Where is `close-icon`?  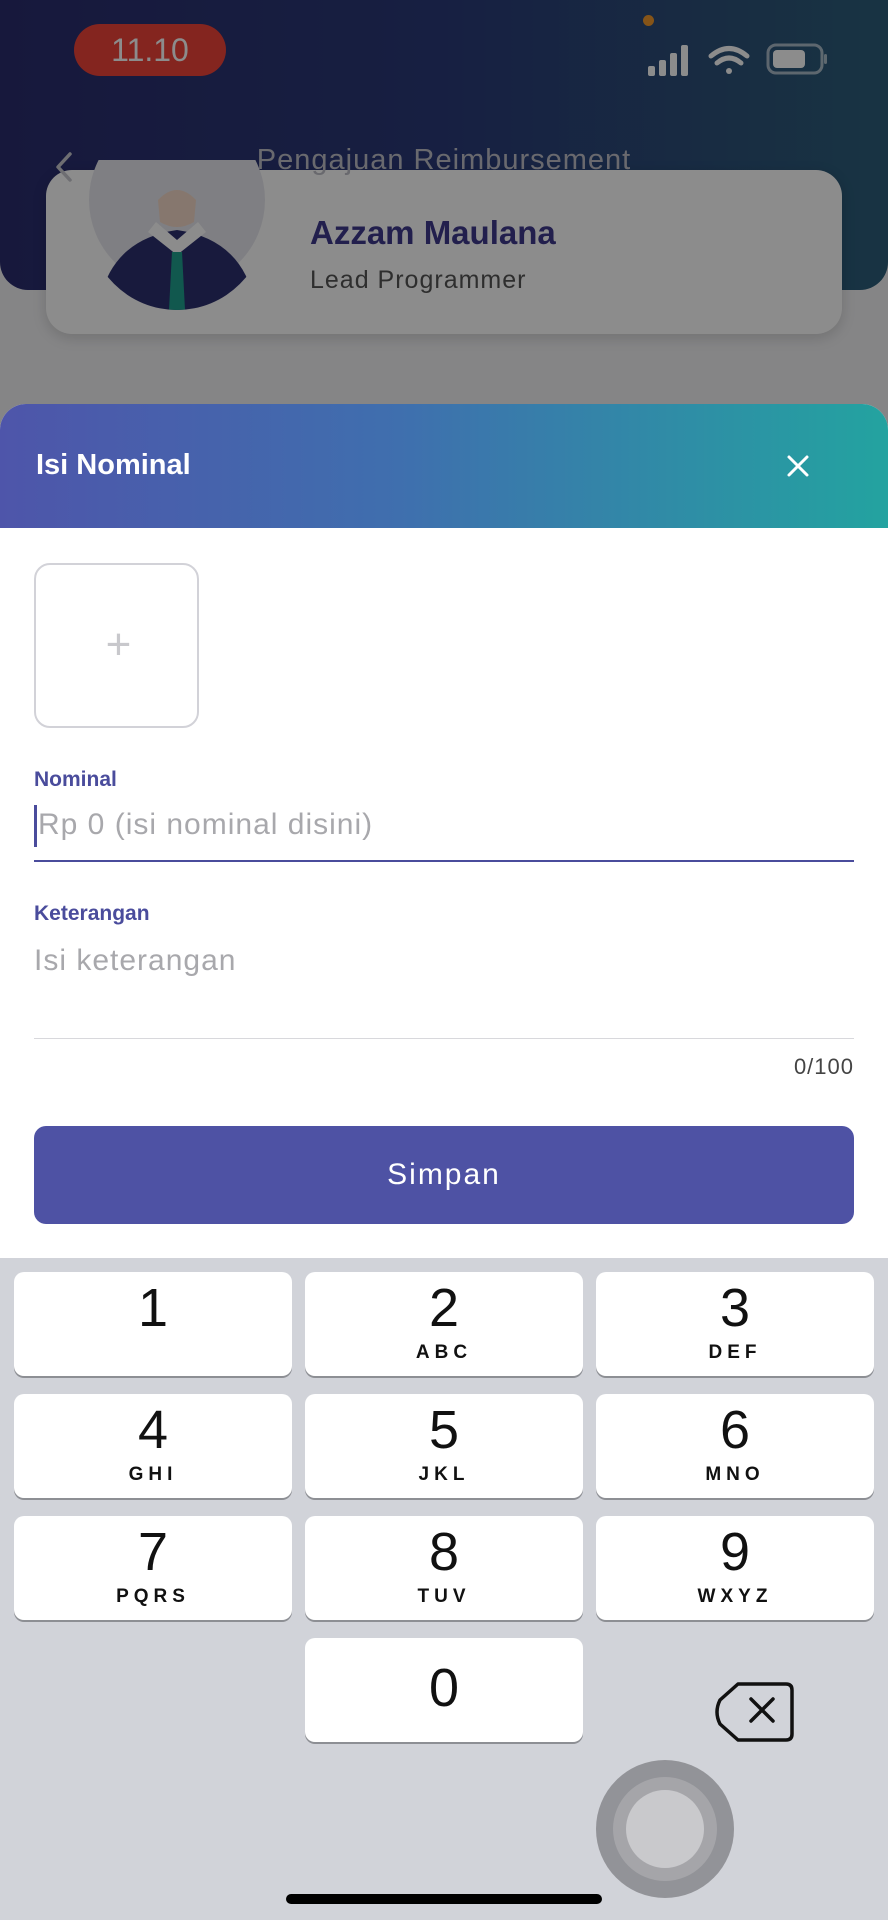 close-icon is located at coordinates (798, 466).